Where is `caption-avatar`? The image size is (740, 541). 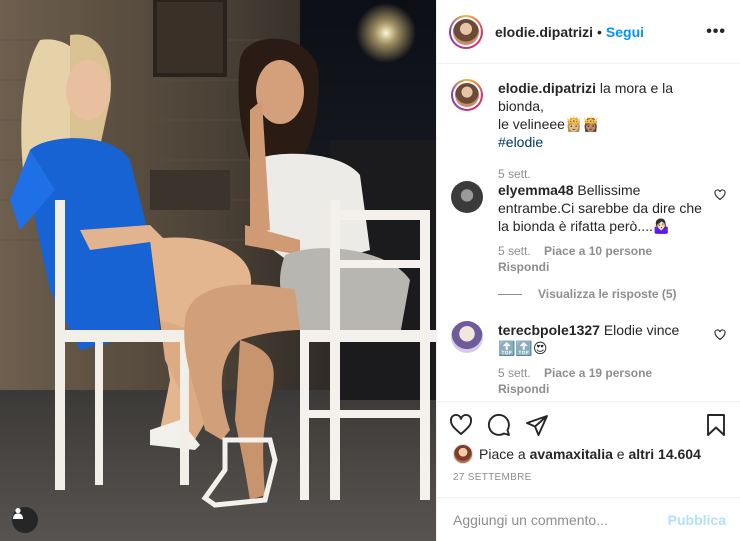 caption-avatar is located at coordinates (467, 95).